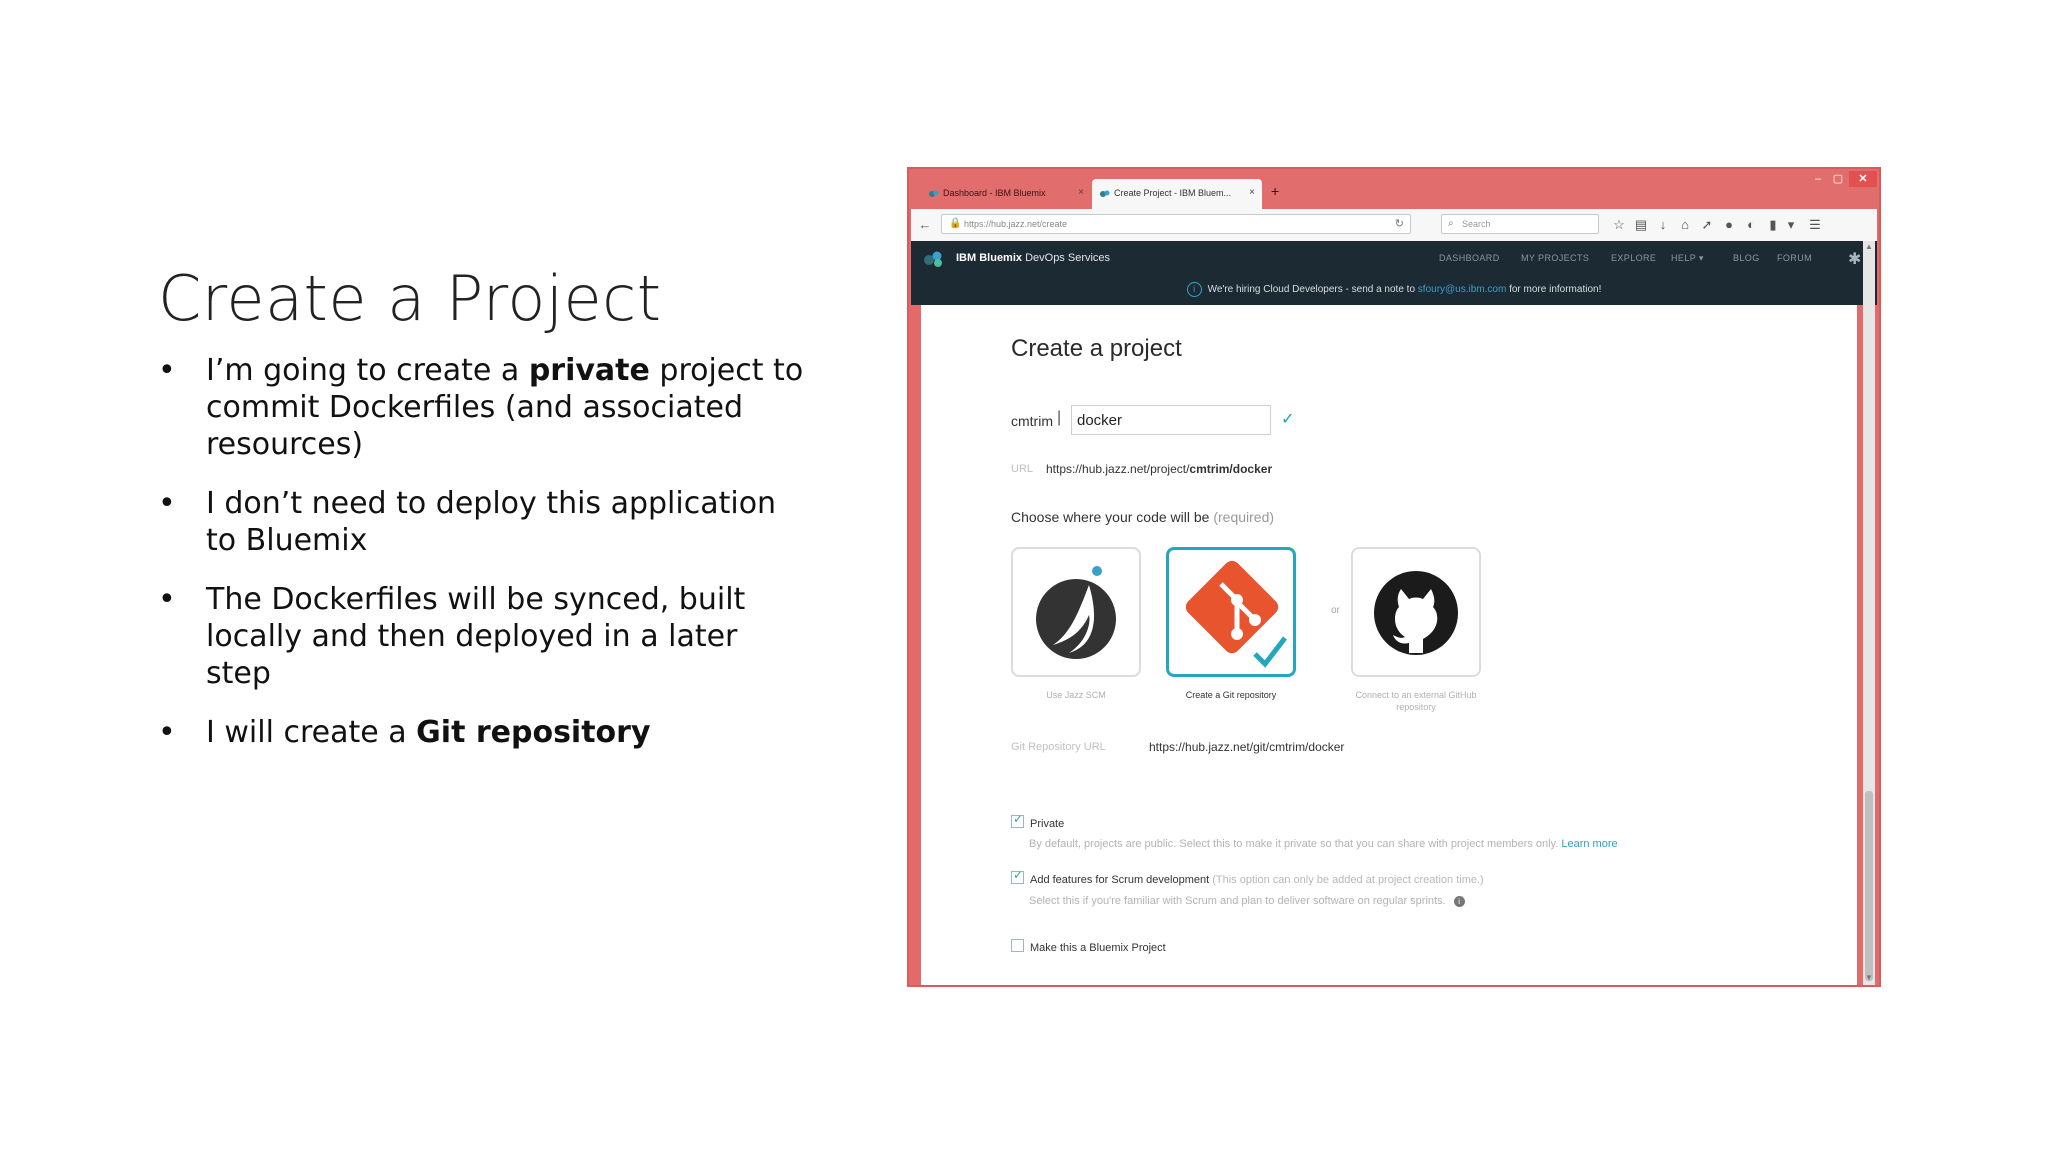 The height and width of the screenshot is (1152, 2048). Describe the element at coordinates (1854, 259) in the screenshot. I see `user-avatar-icon: ✱` at that location.